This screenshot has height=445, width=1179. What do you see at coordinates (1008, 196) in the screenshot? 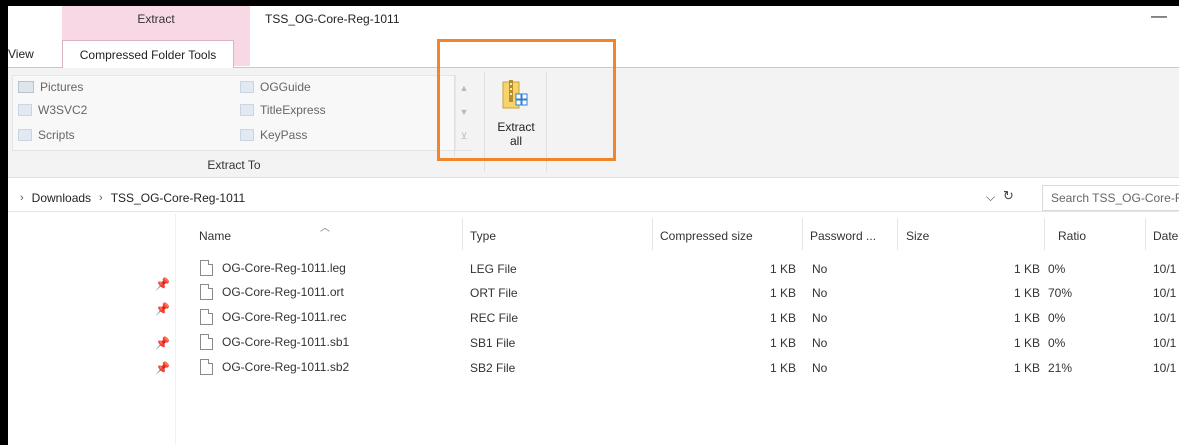
I see `refresh-icon: ↻` at bounding box center [1008, 196].